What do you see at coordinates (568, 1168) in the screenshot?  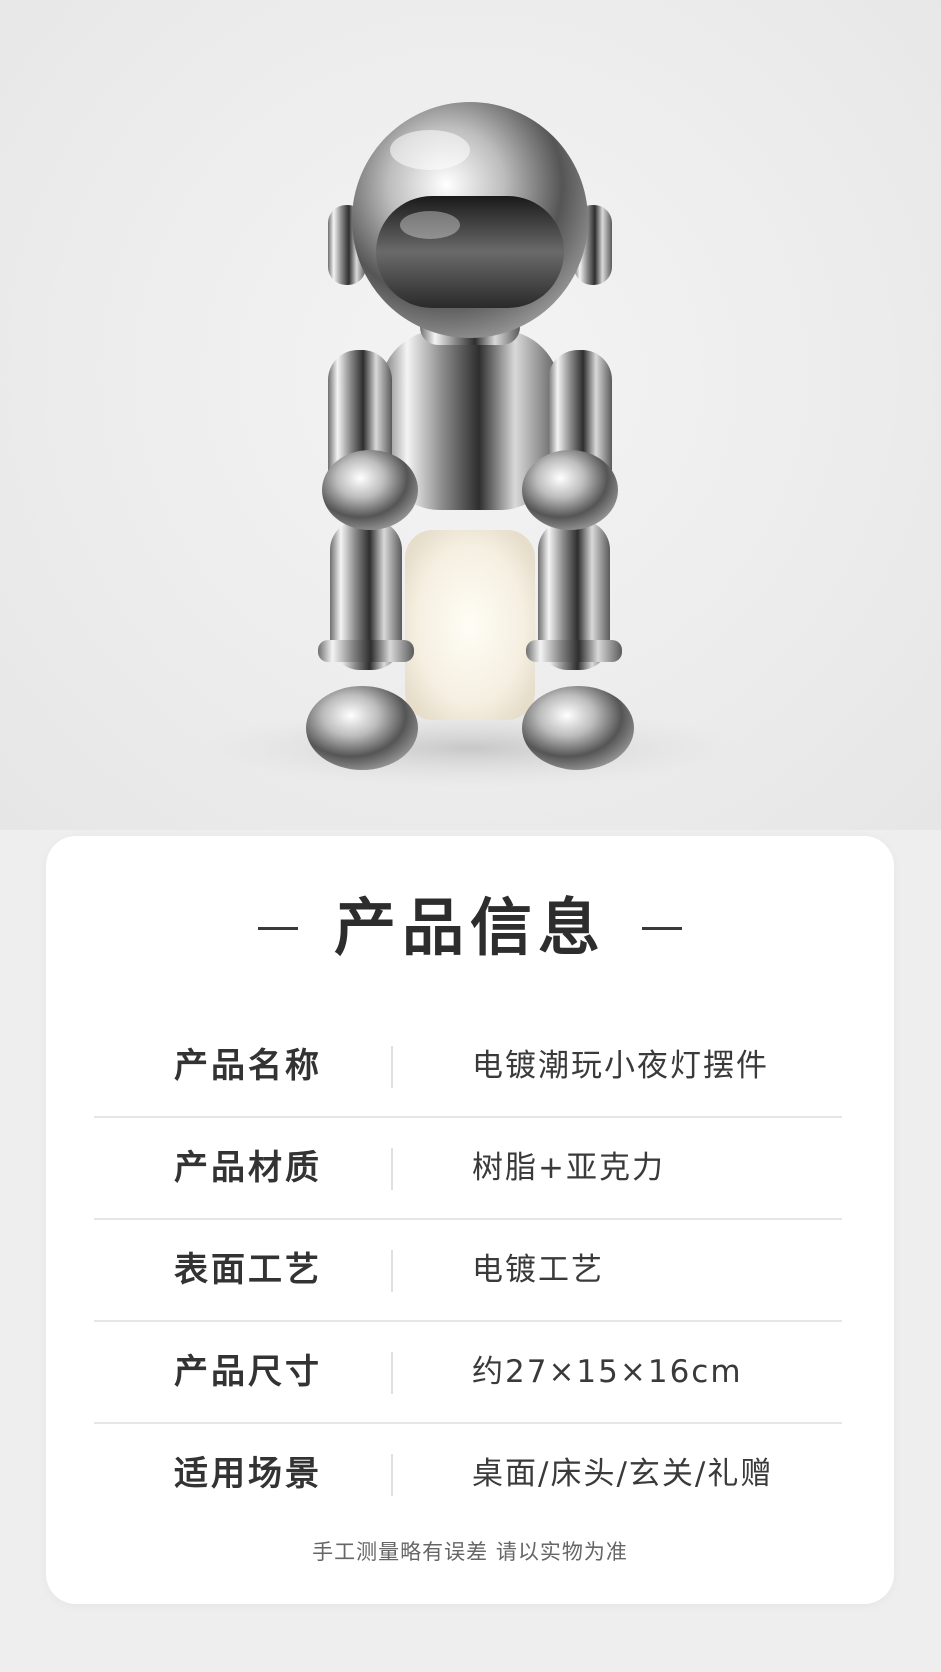 I see `row-value: 树脂+亚克力` at bounding box center [568, 1168].